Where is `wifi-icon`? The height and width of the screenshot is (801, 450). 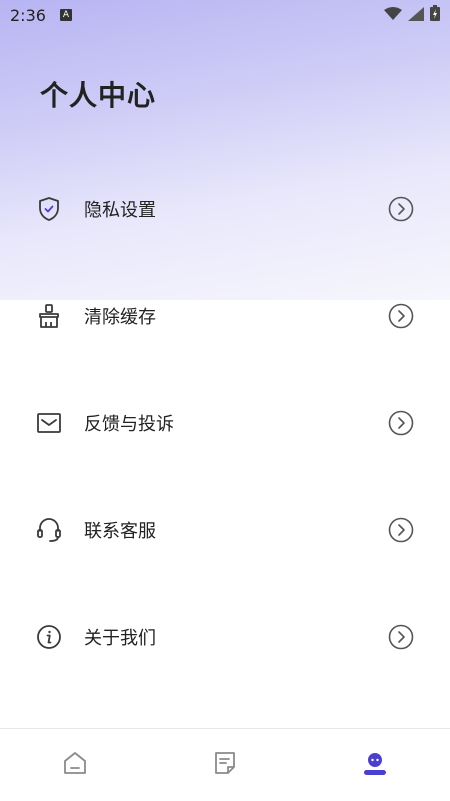
wifi-icon is located at coordinates (393, 15).